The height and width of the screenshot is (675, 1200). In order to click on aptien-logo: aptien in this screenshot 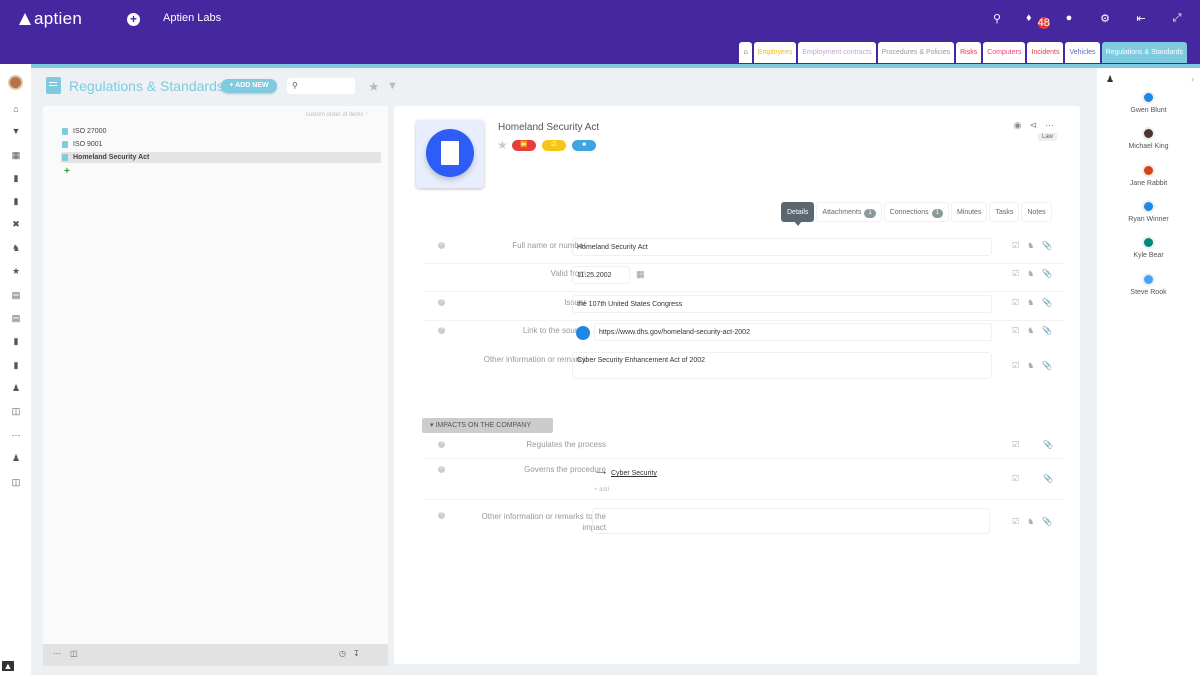, I will do `click(50, 19)`.